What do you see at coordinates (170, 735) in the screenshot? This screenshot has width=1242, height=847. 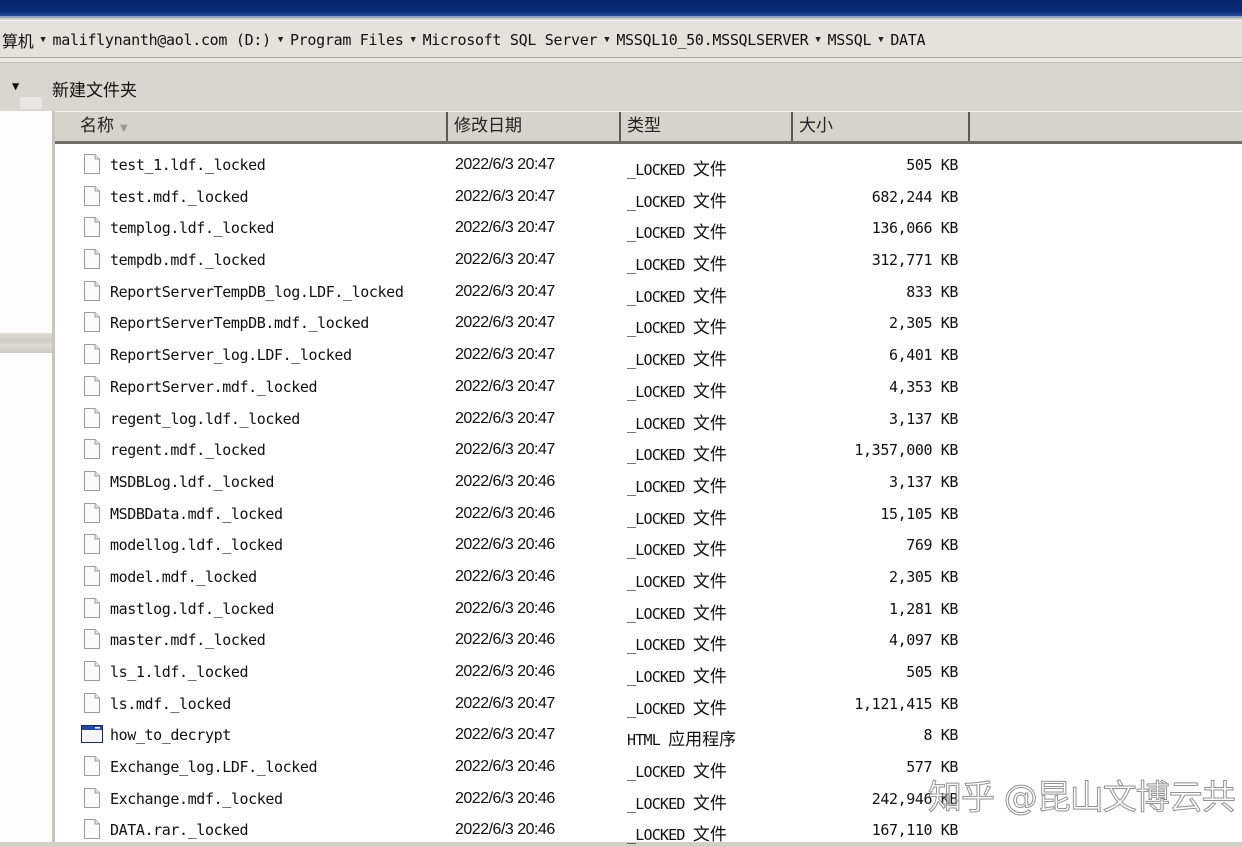 I see `file-name: how_to_decrypt` at bounding box center [170, 735].